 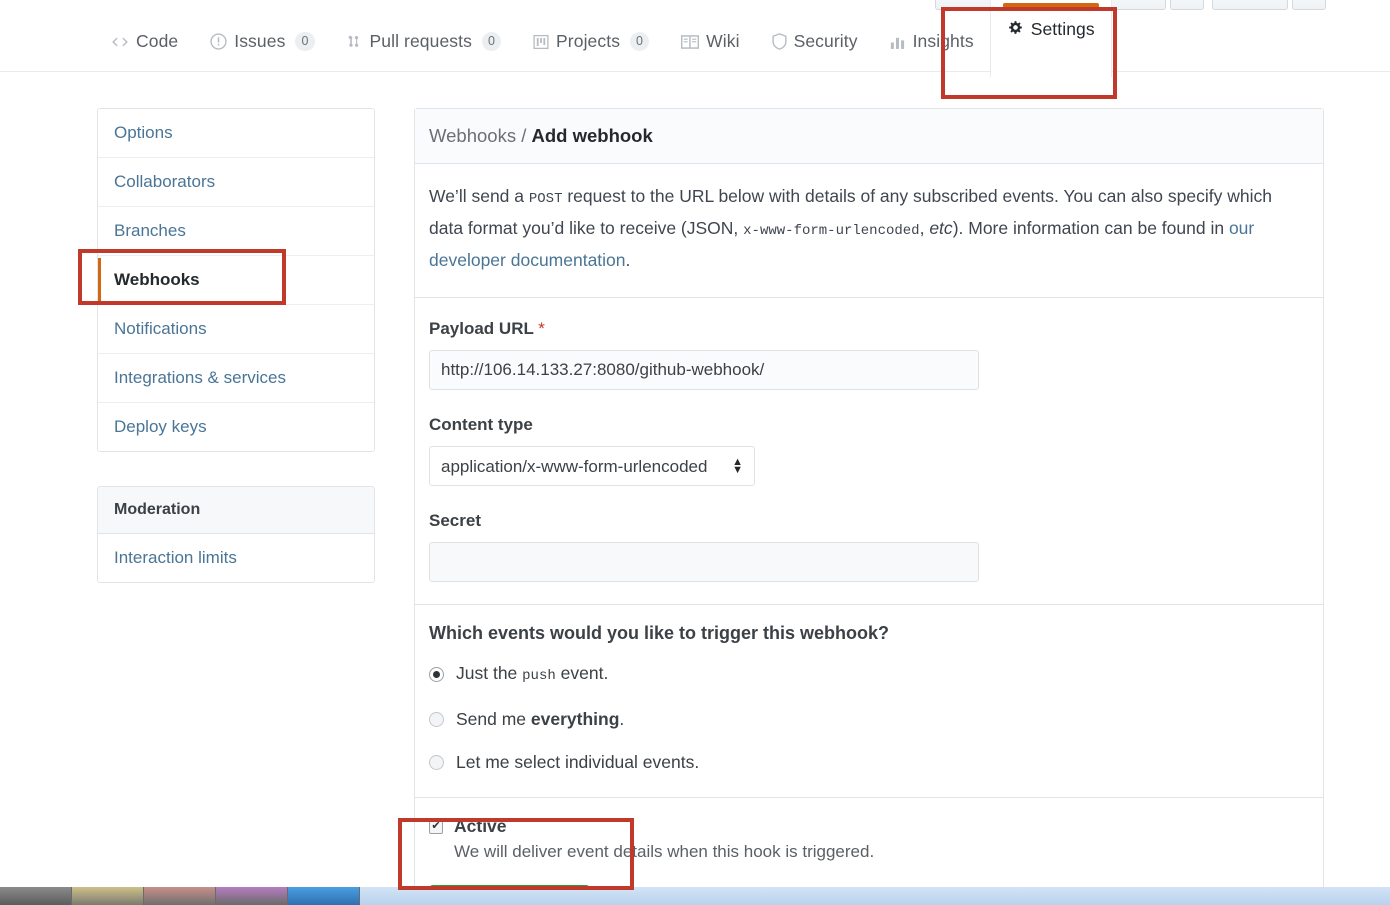 I want to click on tab-issues-count: 0, so click(x=305, y=41).